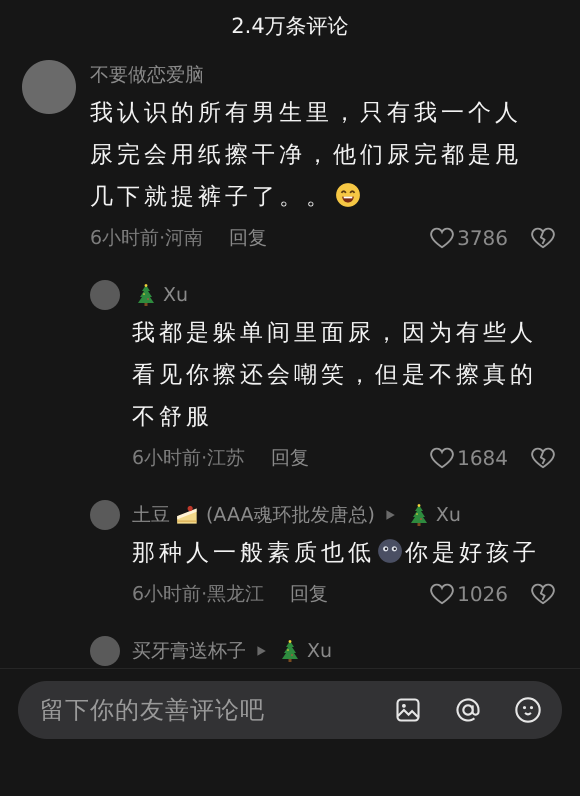  Describe the element at coordinates (482, 458) in the screenshot. I see `like-count: 1684` at that location.